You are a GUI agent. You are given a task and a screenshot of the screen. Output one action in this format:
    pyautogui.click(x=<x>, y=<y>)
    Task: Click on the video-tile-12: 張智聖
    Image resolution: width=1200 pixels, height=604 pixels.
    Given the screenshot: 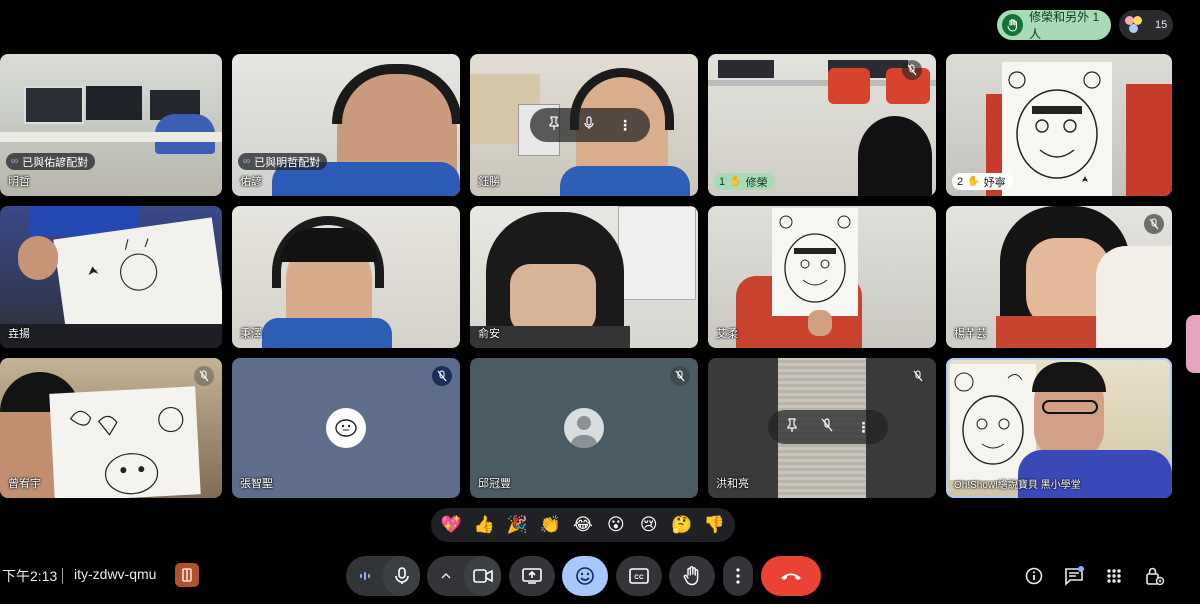 What is the action you would take?
    pyautogui.click(x=346, y=428)
    